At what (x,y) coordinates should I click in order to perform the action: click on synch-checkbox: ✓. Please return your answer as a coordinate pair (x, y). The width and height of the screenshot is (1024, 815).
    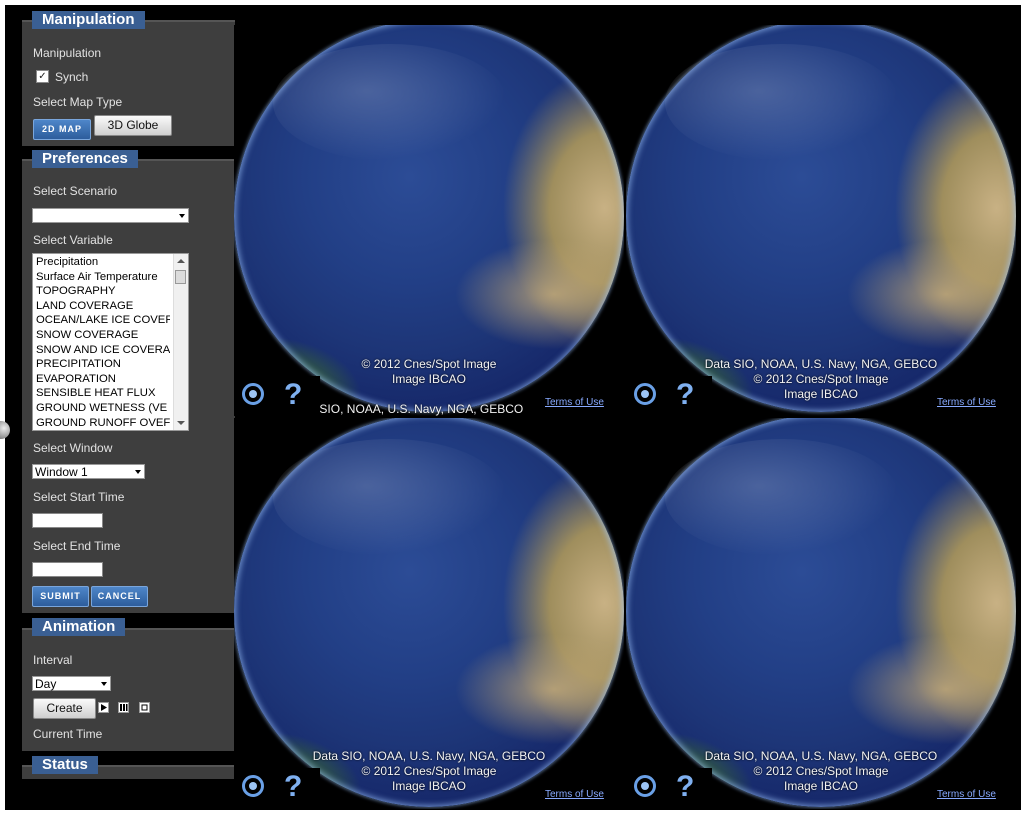
    Looking at the image, I should click on (42, 76).